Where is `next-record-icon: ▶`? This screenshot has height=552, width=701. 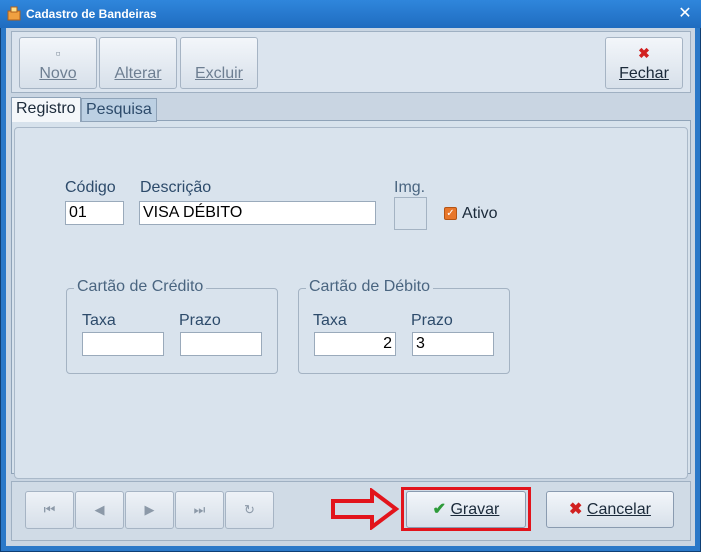 next-record-icon: ▶ is located at coordinates (149, 510).